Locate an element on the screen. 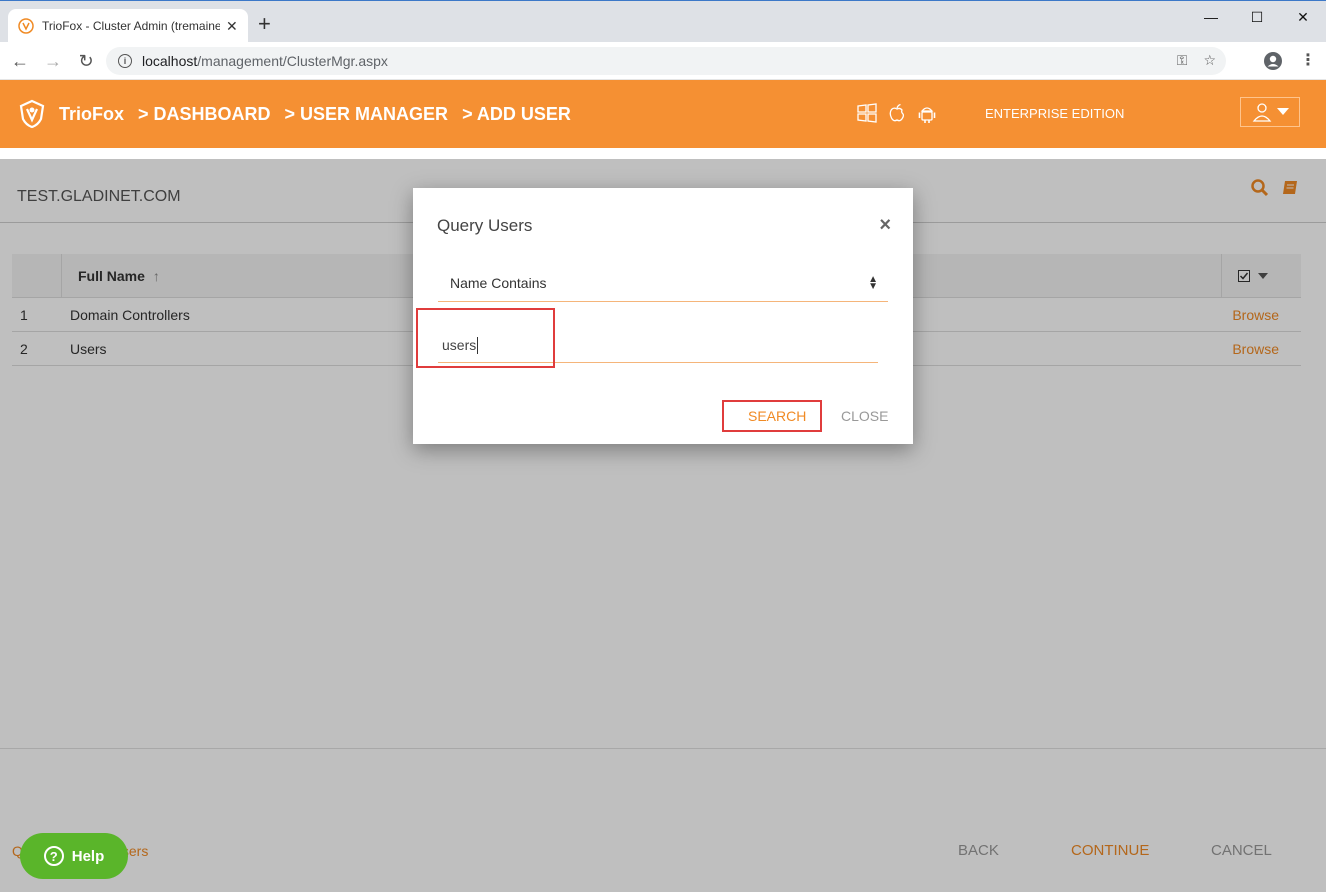 The image size is (1326, 892). windows-icon is located at coordinates (867, 113).